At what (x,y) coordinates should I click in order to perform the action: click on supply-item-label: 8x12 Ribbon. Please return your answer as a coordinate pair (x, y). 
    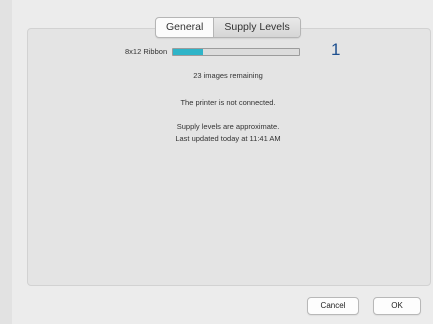
    Looking at the image, I should click on (146, 51).